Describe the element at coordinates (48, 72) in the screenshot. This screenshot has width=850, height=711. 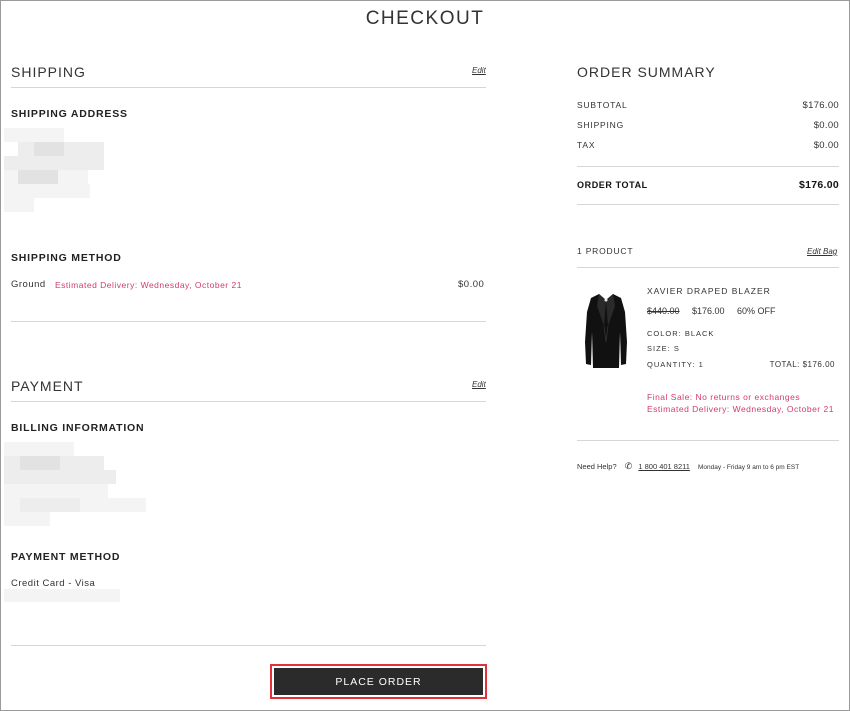
I see `shipping-heading: SHIPPING` at that location.